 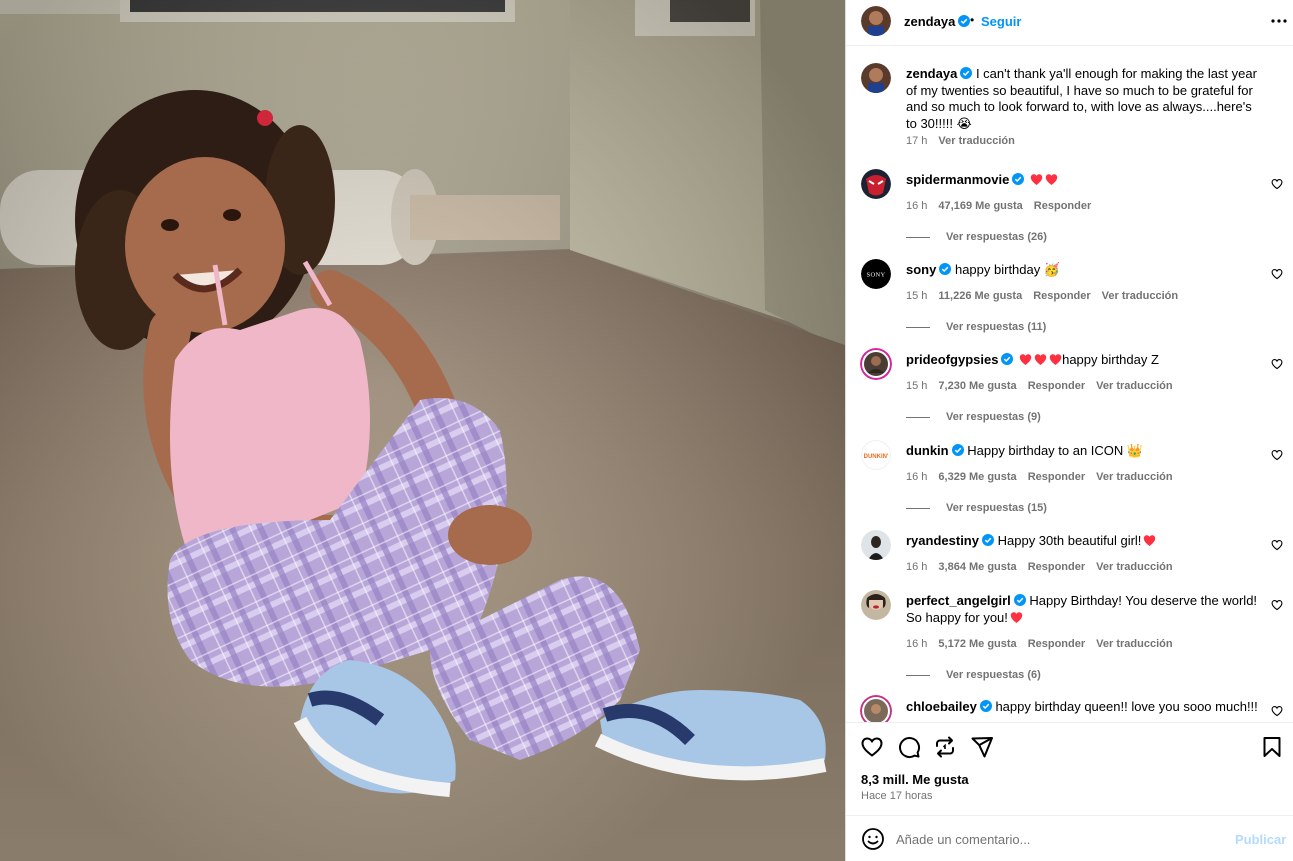 What do you see at coordinates (1272, 747) in the screenshot?
I see `save-bookmark-icon` at bounding box center [1272, 747].